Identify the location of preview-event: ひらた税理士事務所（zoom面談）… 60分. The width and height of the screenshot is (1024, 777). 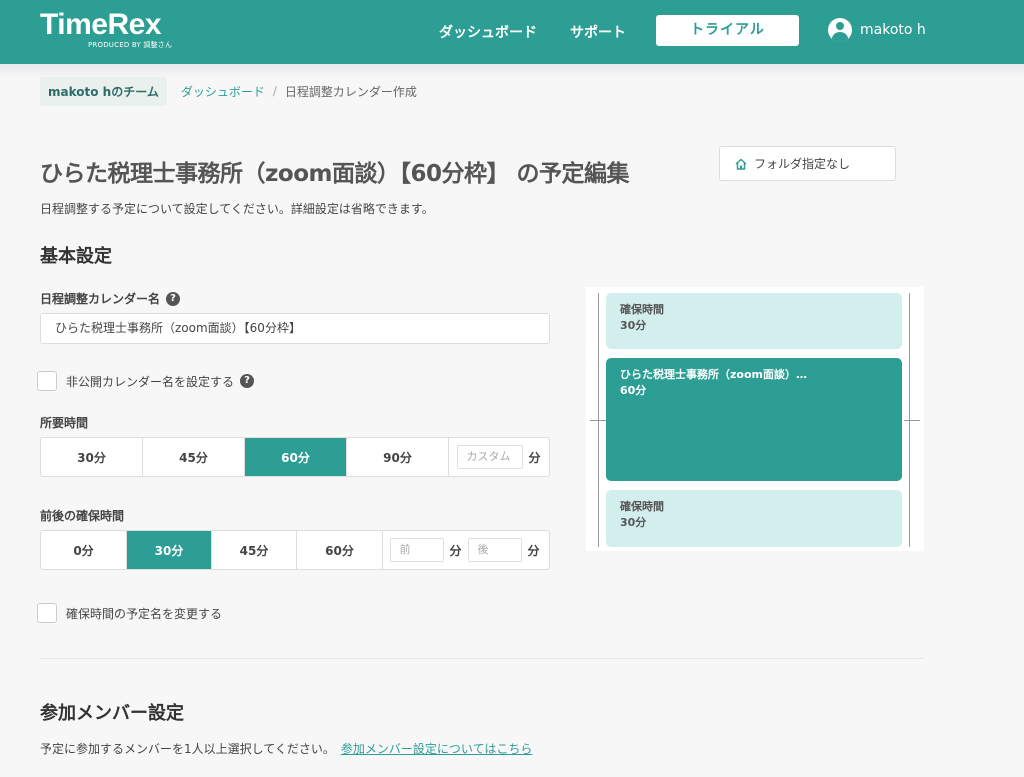
(754, 419).